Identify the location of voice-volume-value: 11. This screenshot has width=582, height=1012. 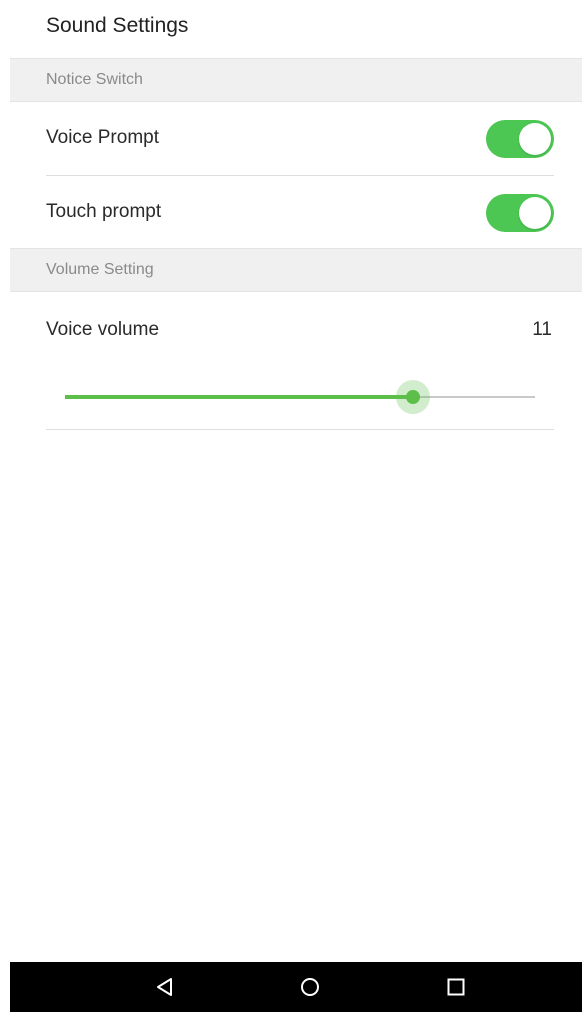
(542, 329).